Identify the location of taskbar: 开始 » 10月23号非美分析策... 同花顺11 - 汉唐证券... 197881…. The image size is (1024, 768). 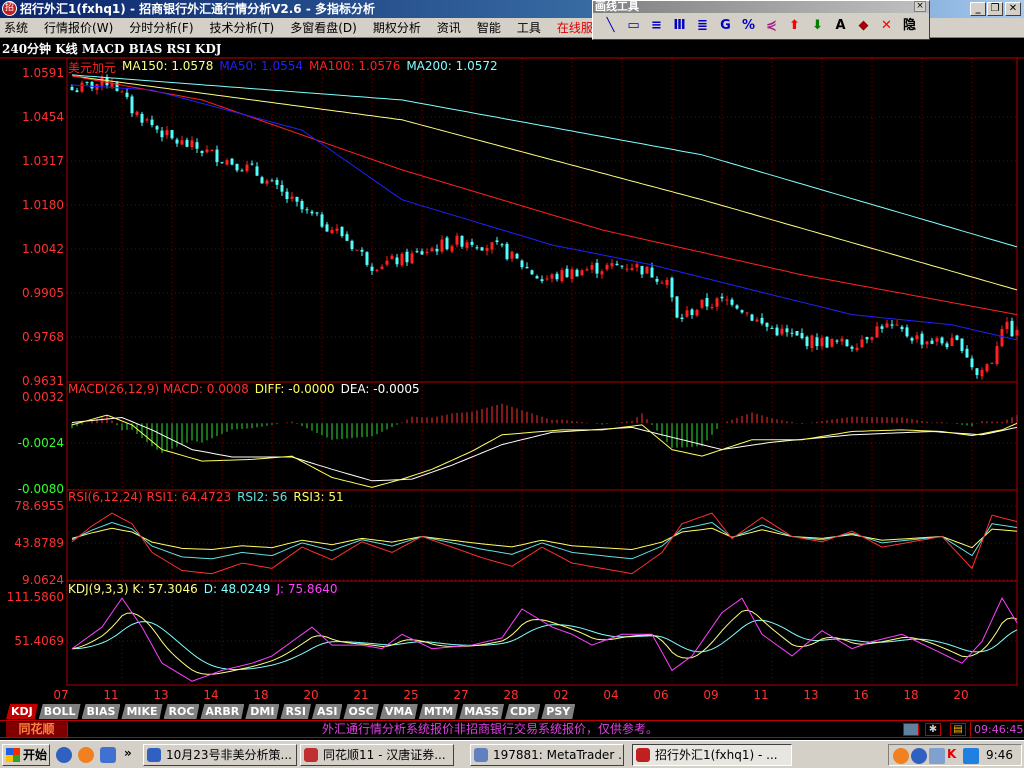
(512, 754).